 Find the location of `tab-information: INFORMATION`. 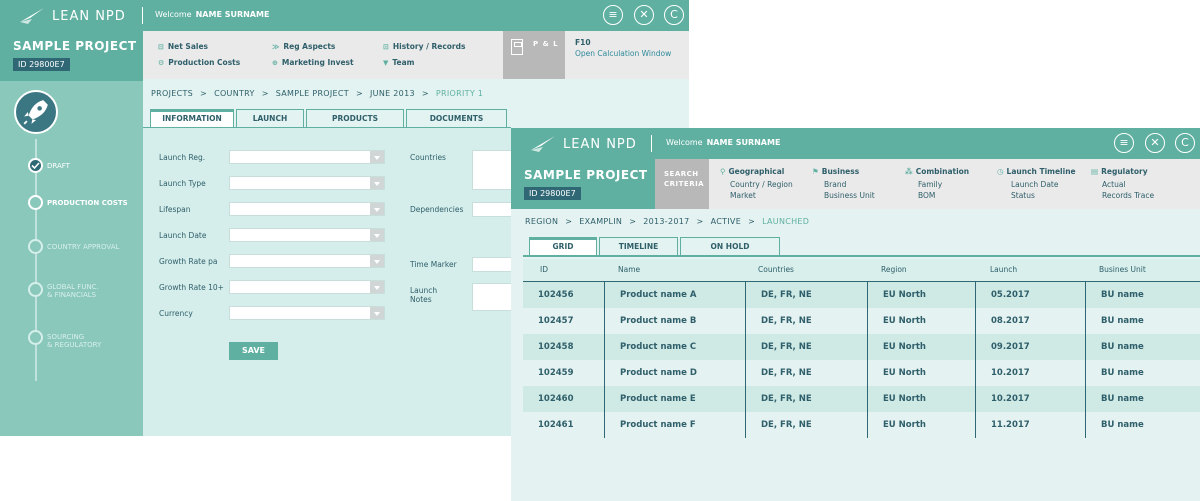

tab-information: INFORMATION is located at coordinates (192, 118).